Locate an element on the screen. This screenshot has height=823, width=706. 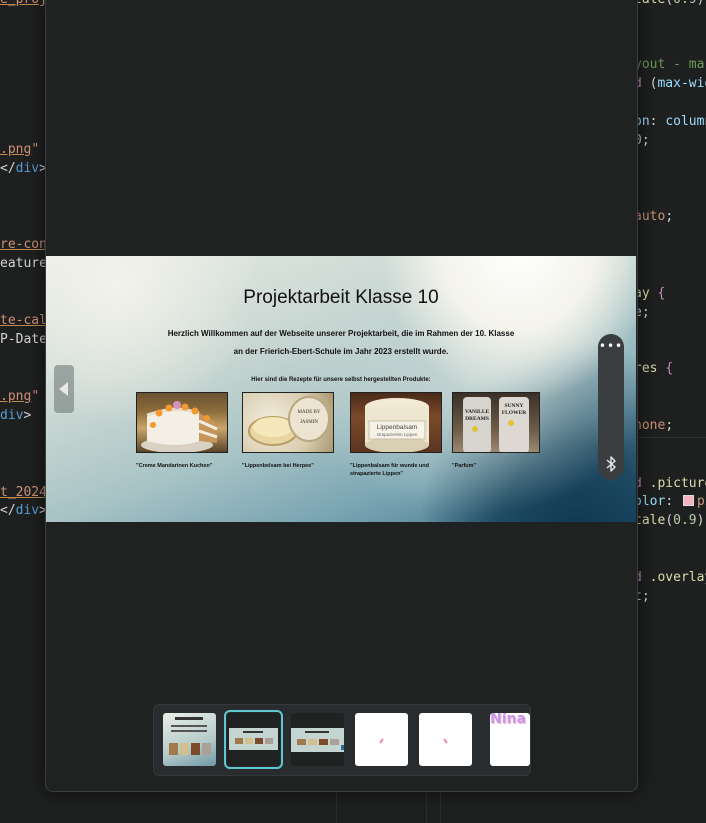
code-token: yout - mak is located at coordinates (670, 64).